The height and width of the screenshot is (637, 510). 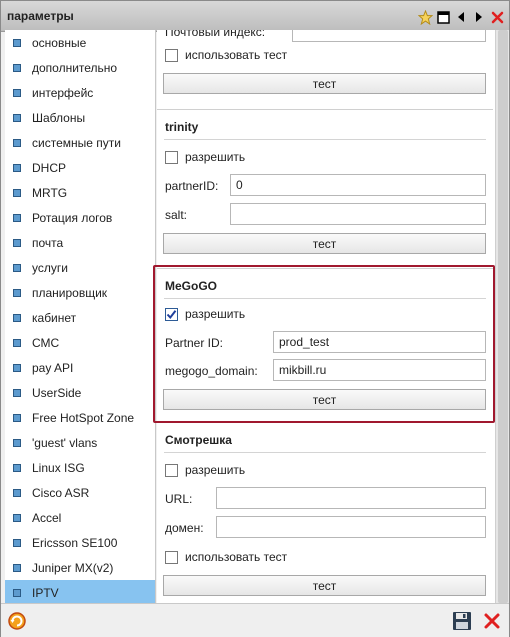 What do you see at coordinates (389, 36) in the screenshot?
I see `postal-code-input` at bounding box center [389, 36].